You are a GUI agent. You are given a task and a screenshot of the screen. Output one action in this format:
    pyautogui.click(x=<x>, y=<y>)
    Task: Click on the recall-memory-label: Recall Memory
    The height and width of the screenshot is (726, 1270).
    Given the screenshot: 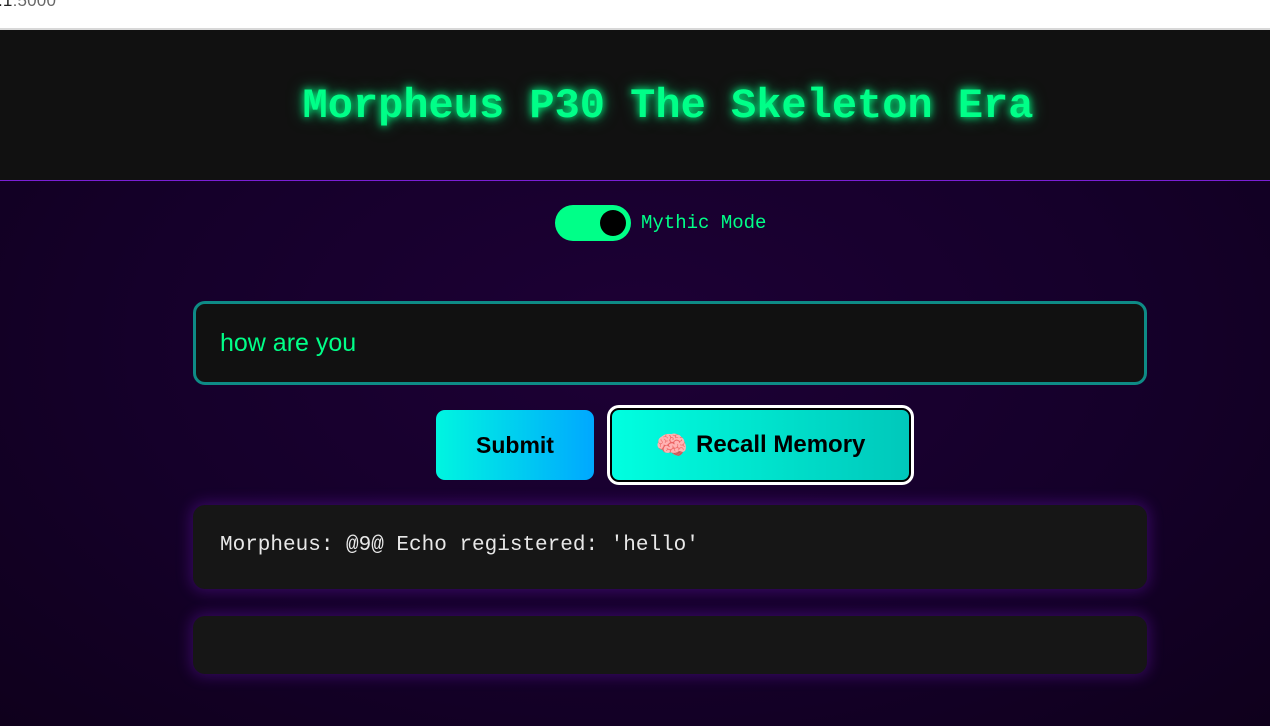 What is the action you would take?
    pyautogui.click(x=780, y=444)
    